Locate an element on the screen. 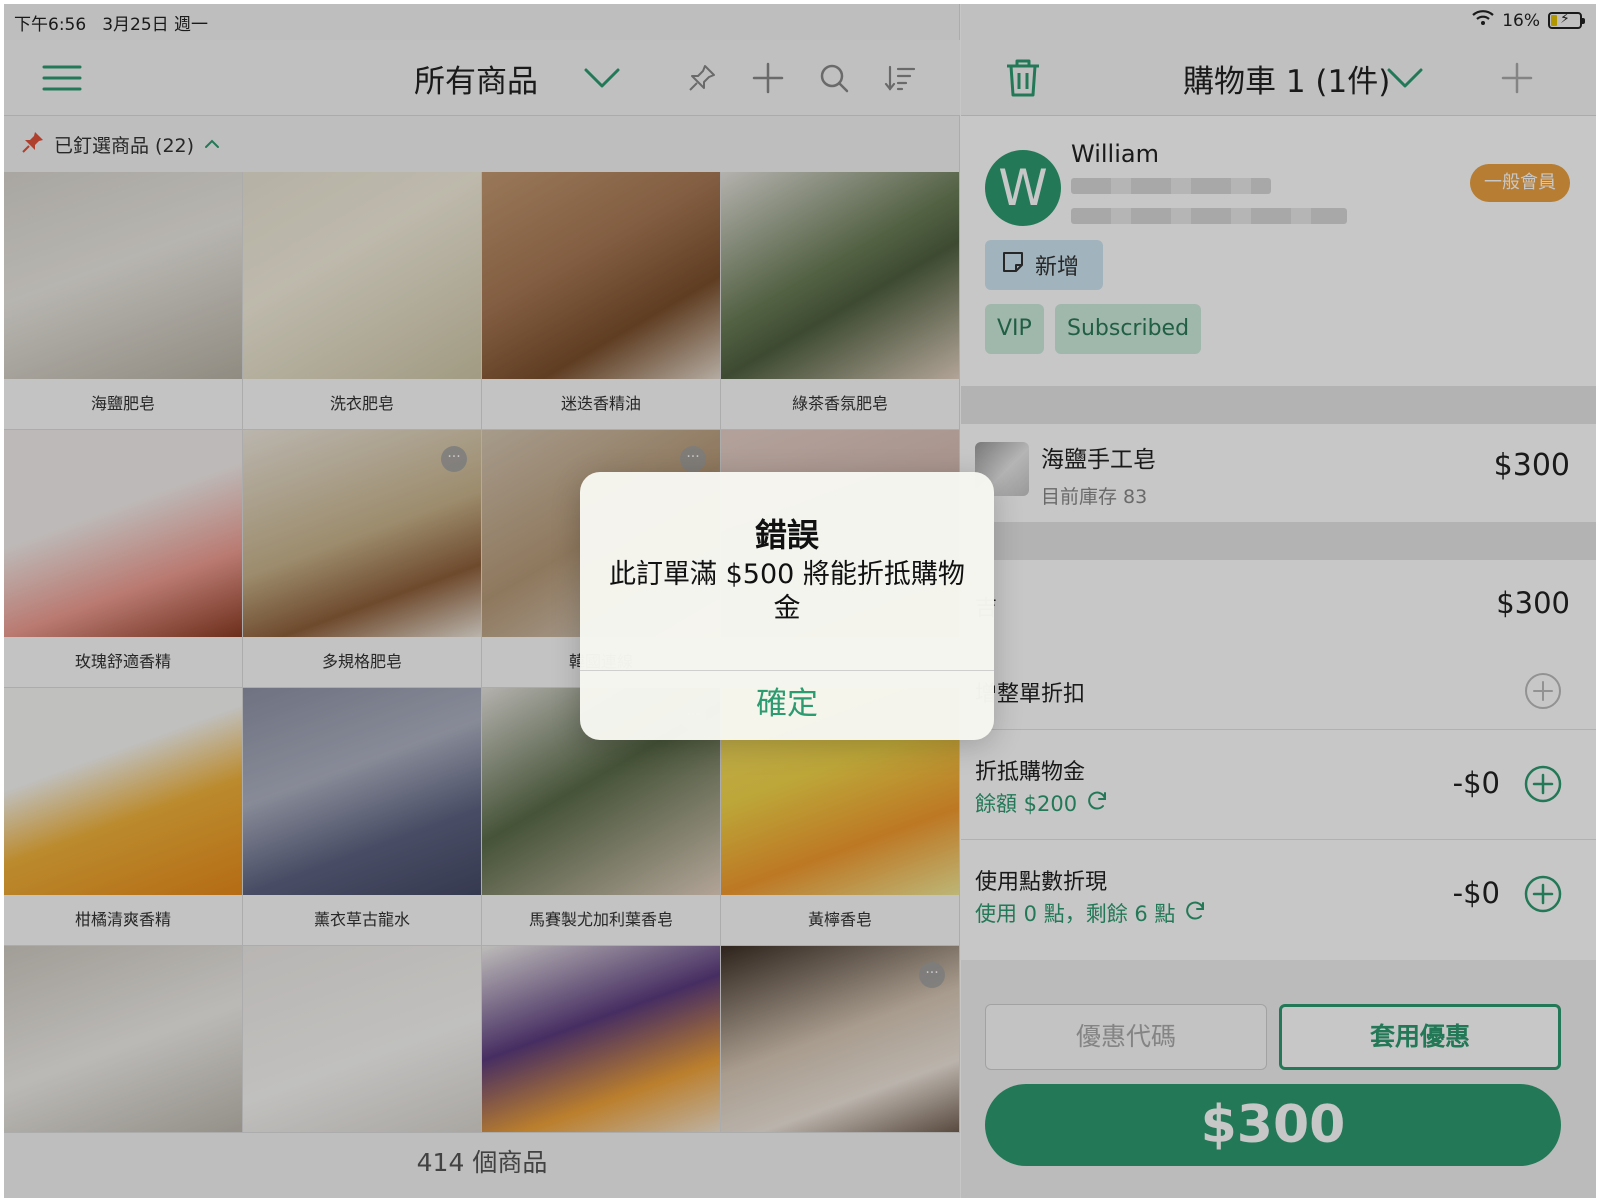  alert-title: 錯誤 is located at coordinates (786, 535).